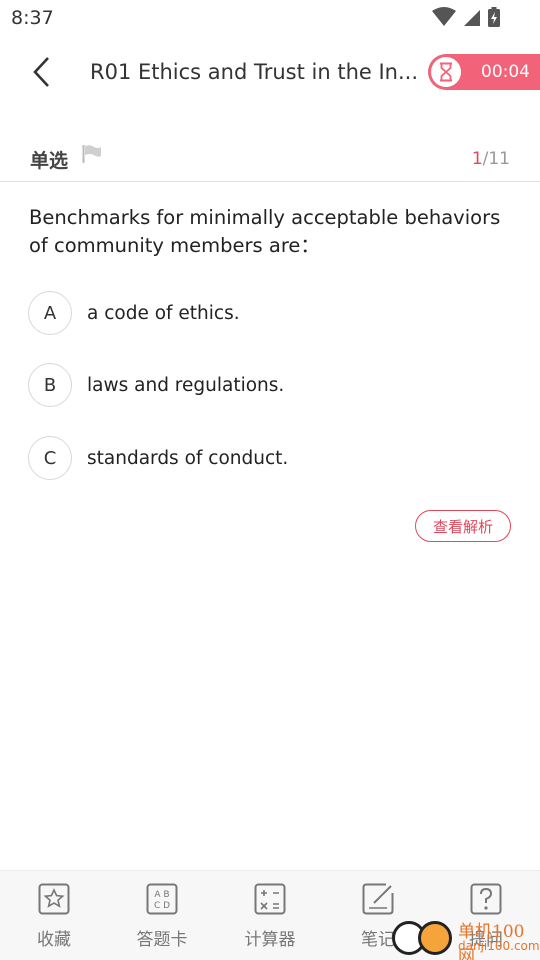  Describe the element at coordinates (162, 940) in the screenshot. I see `tab-label: 答题卡` at that location.